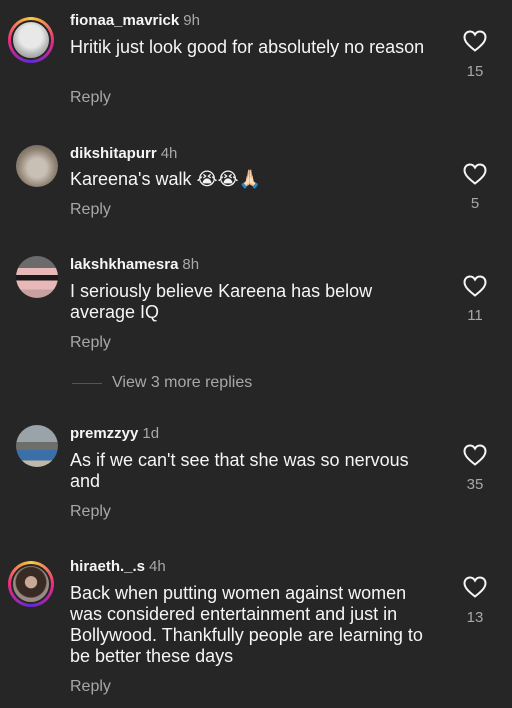  What do you see at coordinates (191, 264) in the screenshot?
I see `timestamp: 8h` at bounding box center [191, 264].